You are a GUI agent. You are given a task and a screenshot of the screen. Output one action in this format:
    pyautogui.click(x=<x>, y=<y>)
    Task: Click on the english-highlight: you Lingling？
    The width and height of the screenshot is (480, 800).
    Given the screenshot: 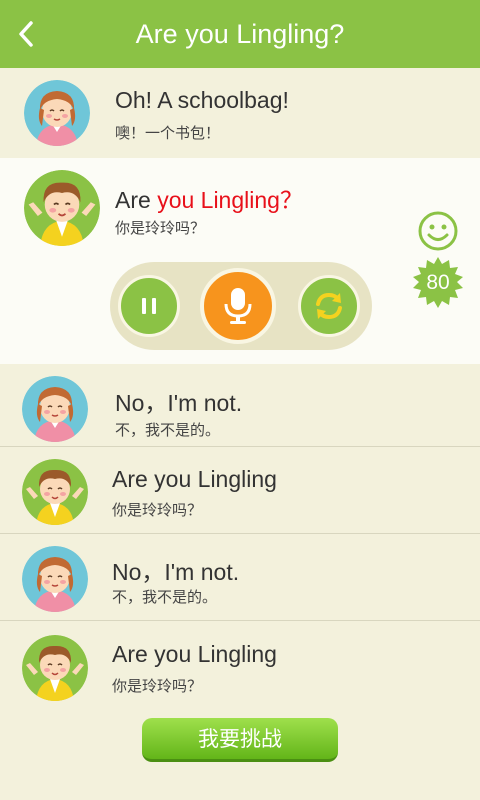 What is the action you would take?
    pyautogui.click(x=230, y=200)
    